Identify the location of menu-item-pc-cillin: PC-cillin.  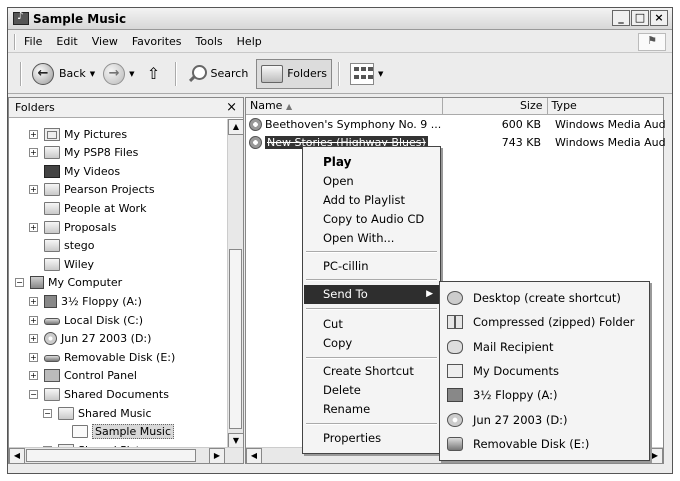
(371, 266).